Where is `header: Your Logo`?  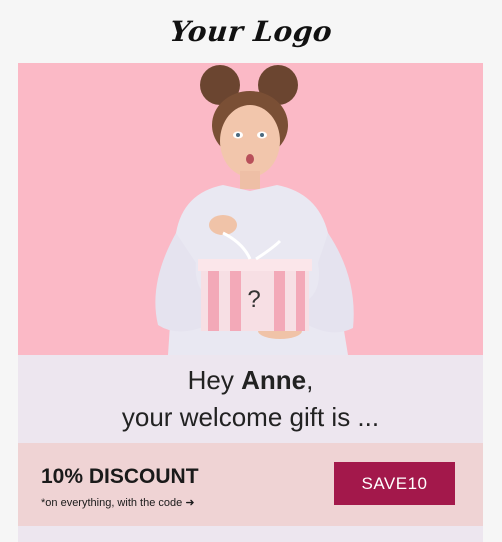 header: Your Logo is located at coordinates (251, 31).